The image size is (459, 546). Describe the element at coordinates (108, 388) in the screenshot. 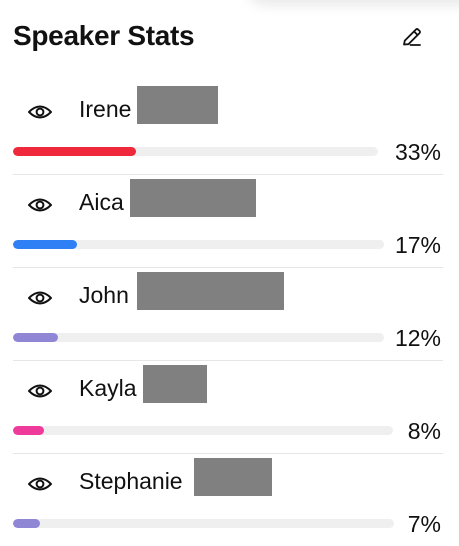

I see `speaker-name: Kayla` at that location.